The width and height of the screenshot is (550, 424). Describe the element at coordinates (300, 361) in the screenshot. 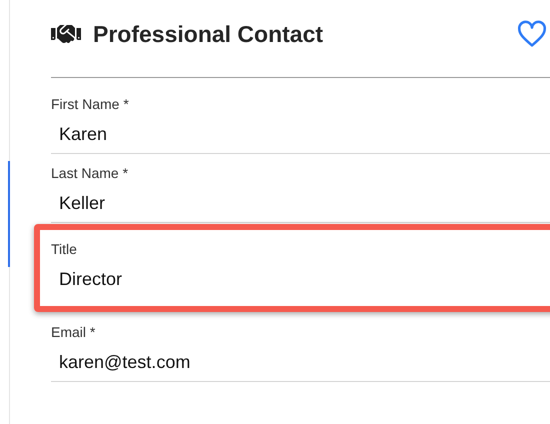

I see `text-field: karen@test.com` at that location.